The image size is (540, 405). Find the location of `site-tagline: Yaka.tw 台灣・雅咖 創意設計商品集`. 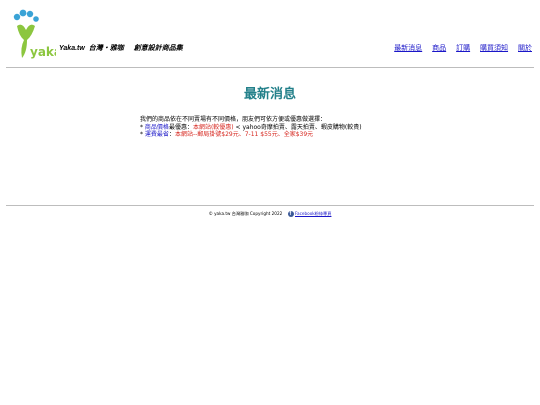

site-tagline: Yaka.tw 台灣・雅咖 創意設計商品集 is located at coordinates (121, 48).